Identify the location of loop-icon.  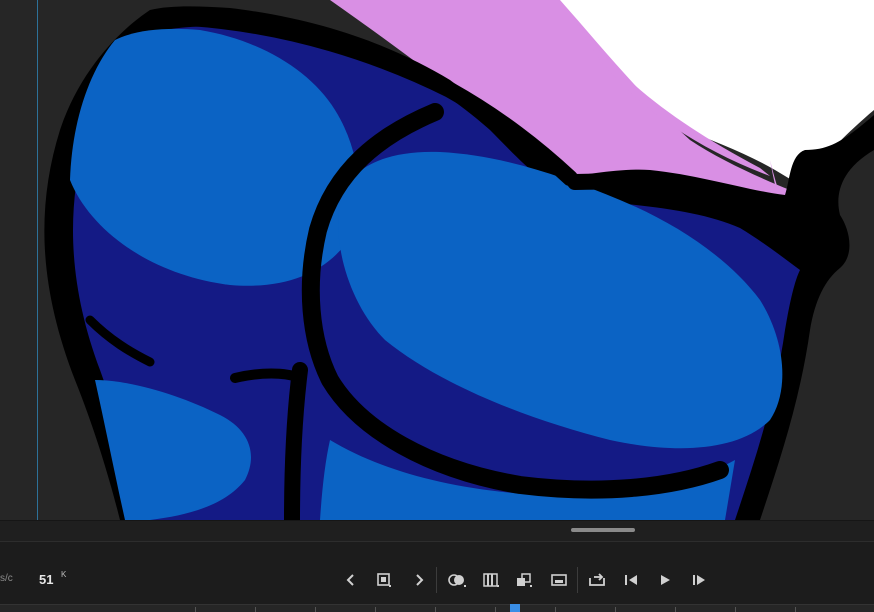
(597, 579).